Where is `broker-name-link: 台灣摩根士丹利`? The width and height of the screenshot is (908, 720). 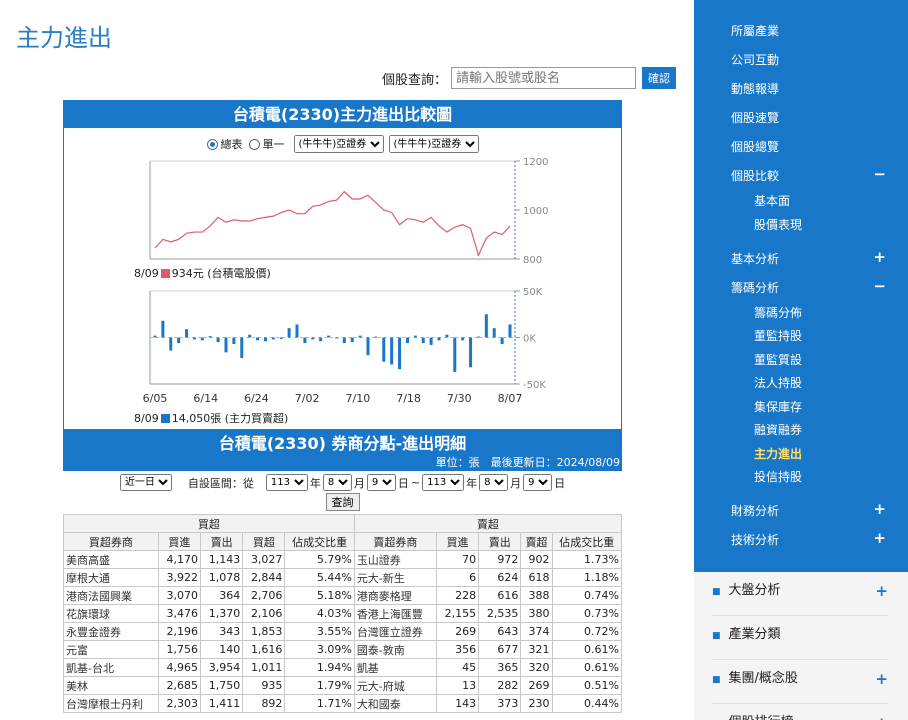 broker-name-link: 台灣摩根士丹利 is located at coordinates (111, 703).